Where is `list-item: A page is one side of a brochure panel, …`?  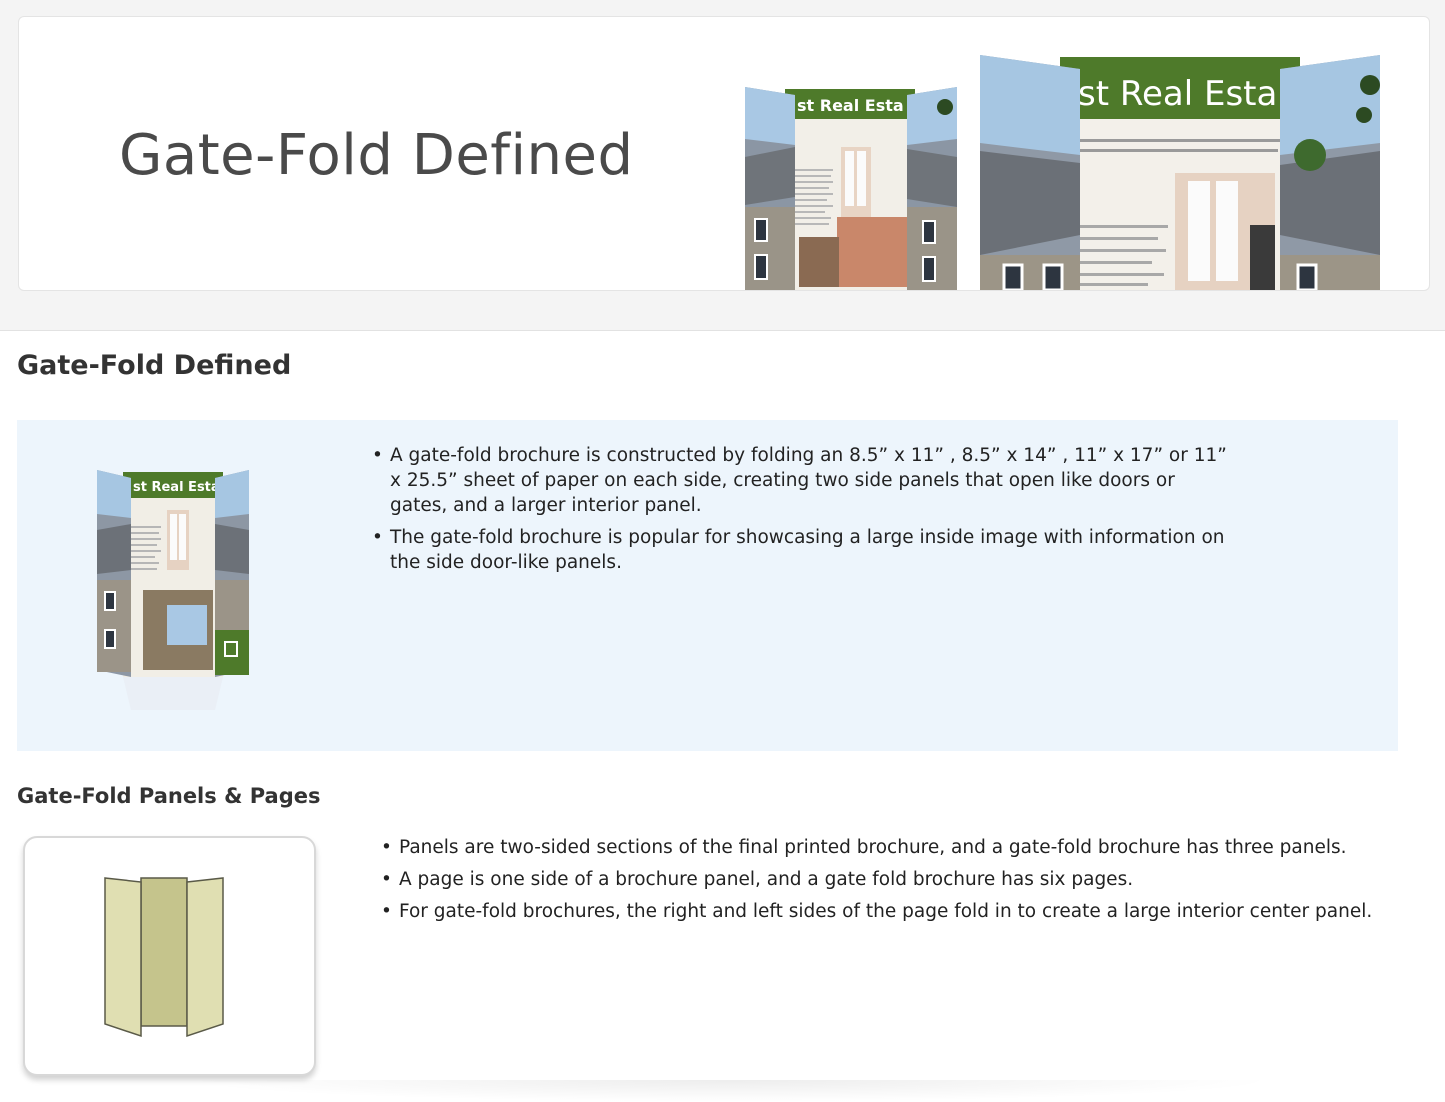 list-item: A page is one side of a brochure panel, … is located at coordinates (881, 879).